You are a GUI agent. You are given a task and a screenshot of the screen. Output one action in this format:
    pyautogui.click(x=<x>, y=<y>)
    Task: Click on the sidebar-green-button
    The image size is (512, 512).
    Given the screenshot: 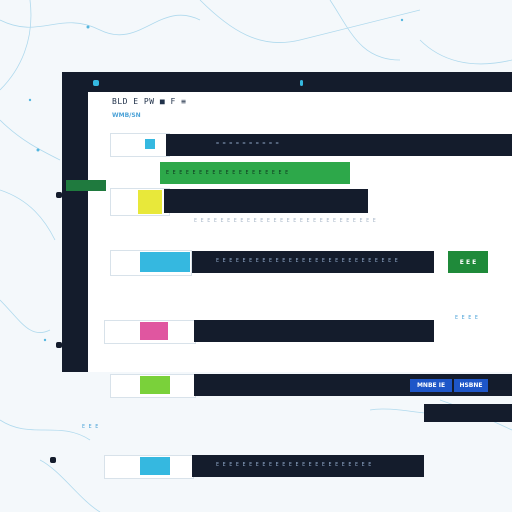 What is the action you would take?
    pyautogui.click(x=86, y=185)
    